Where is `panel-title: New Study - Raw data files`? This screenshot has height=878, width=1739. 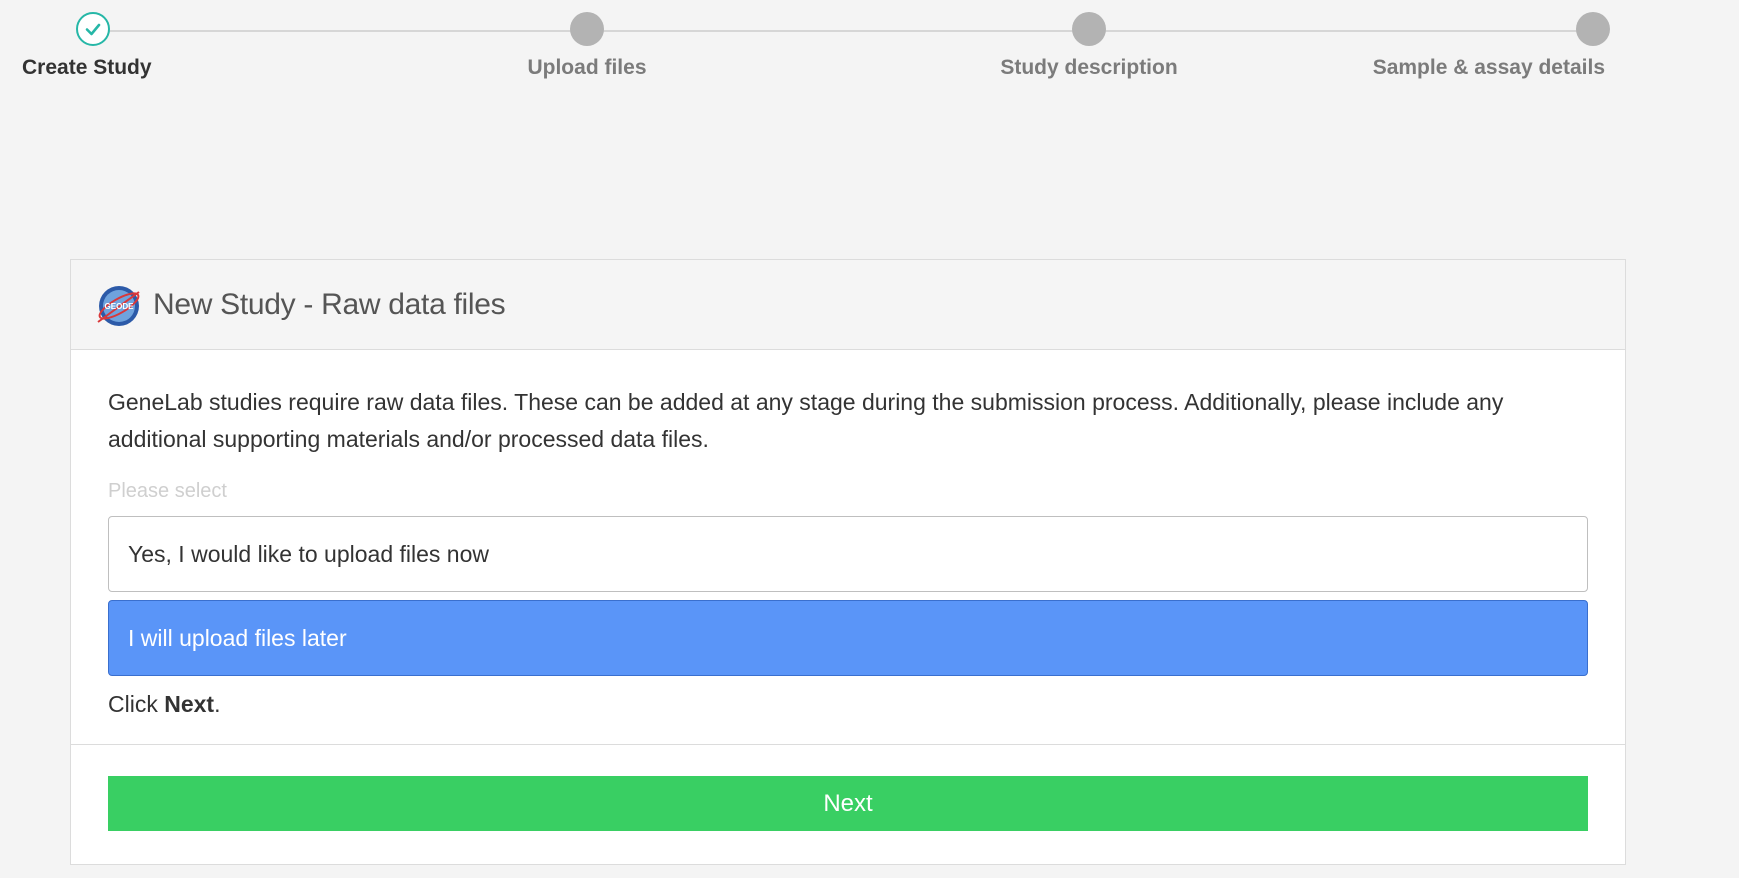 panel-title: New Study - Raw data files is located at coordinates (329, 304).